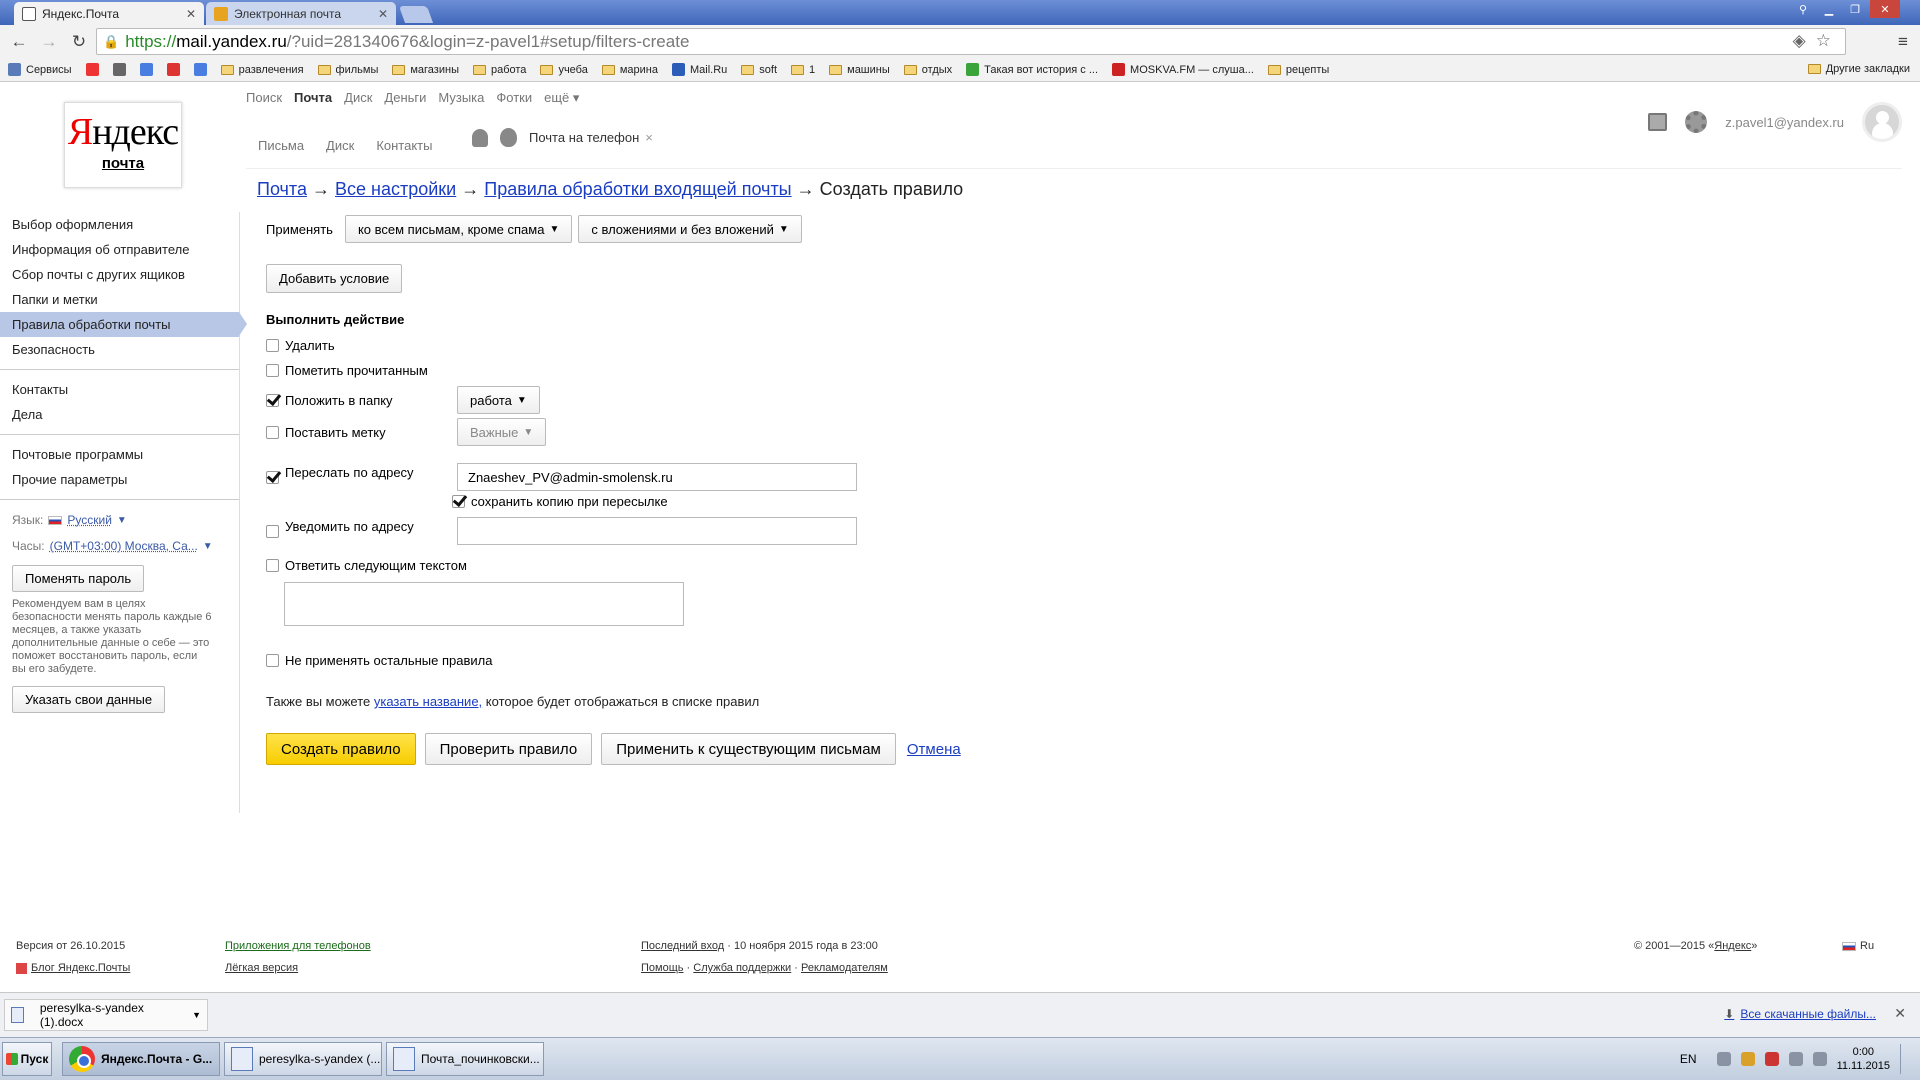 This screenshot has height=1080, width=1920. Describe the element at coordinates (1882, 122) in the screenshot. I see `avatar` at that location.